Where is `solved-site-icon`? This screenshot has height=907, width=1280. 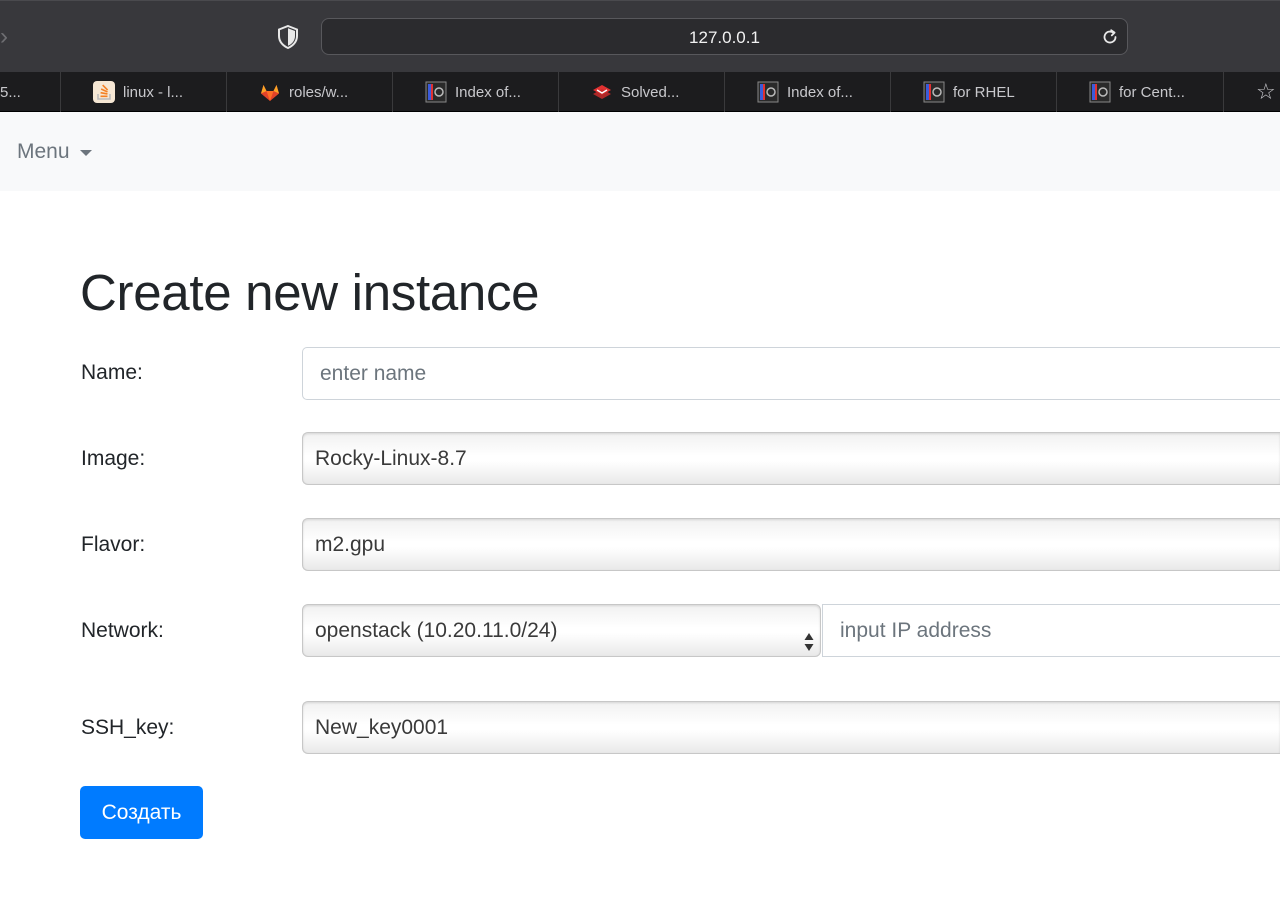
solved-site-icon is located at coordinates (602, 92).